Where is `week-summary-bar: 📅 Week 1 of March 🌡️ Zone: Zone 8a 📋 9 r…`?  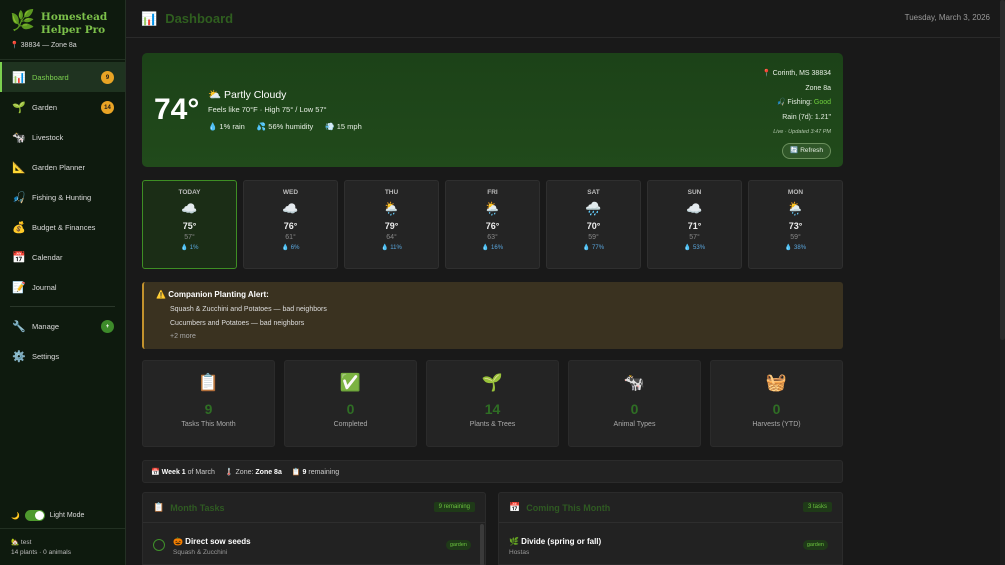 week-summary-bar: 📅 Week 1 of March 🌡️ Zone: Zone 8a 📋 9 r… is located at coordinates (492, 471).